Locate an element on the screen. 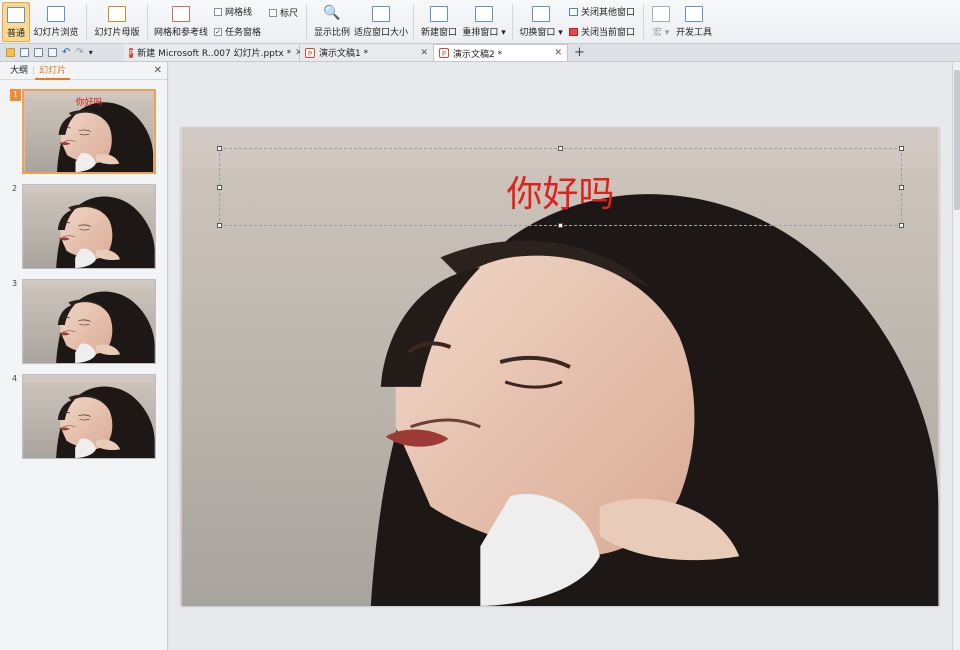 The width and height of the screenshot is (960, 650). tab-presentation-2: P 演示文稿2 * ✕ is located at coordinates (501, 52).